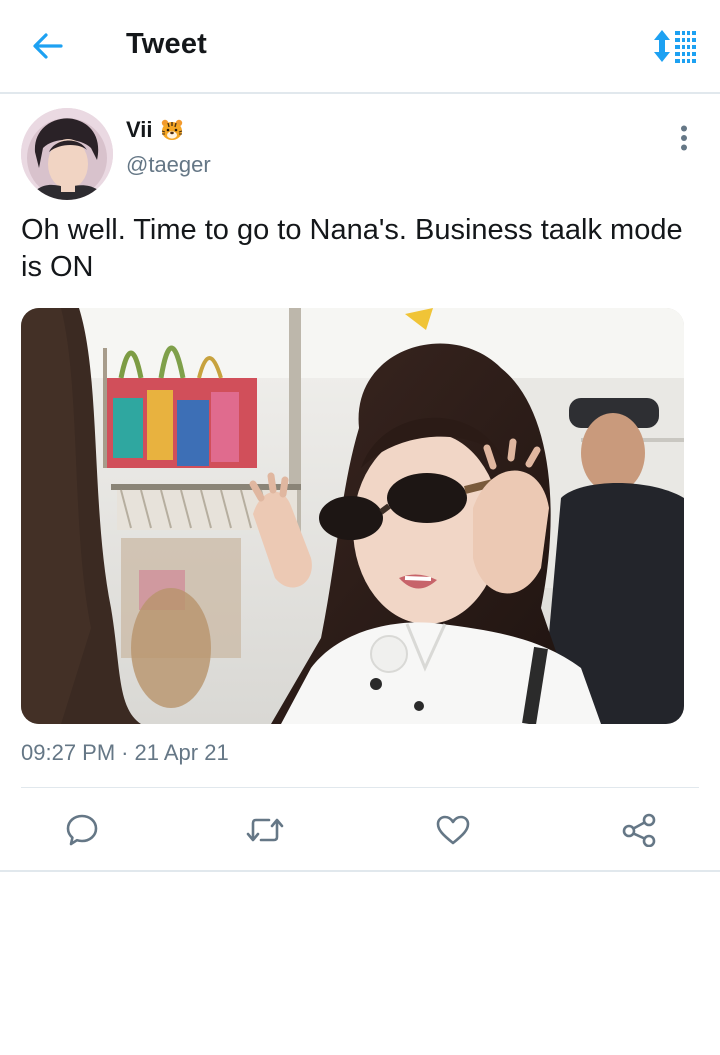 The height and width of the screenshot is (1055, 720). I want to click on arrow-left-icon, so click(48, 46).